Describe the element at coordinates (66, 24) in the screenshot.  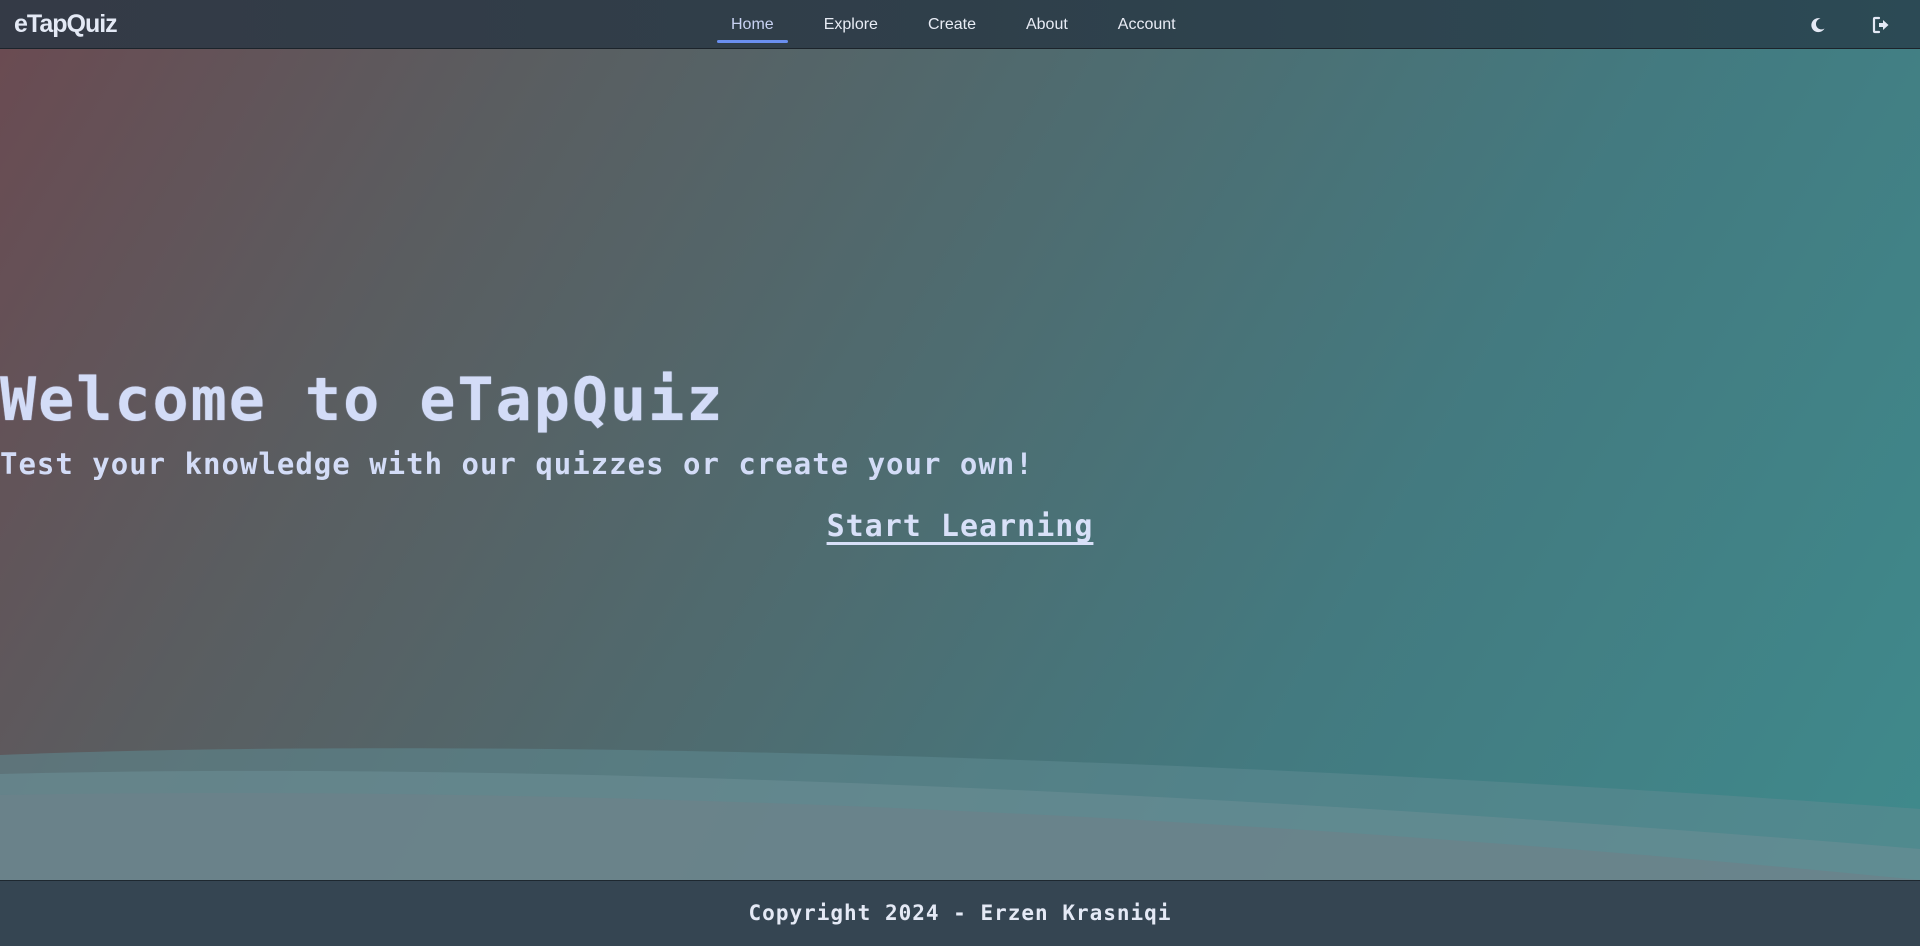
I see `brand-logo: eTapQuiz` at that location.